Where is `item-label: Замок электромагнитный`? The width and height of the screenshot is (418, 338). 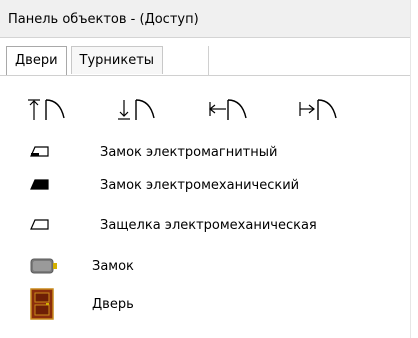 item-label: Замок электромагнитный is located at coordinates (189, 152).